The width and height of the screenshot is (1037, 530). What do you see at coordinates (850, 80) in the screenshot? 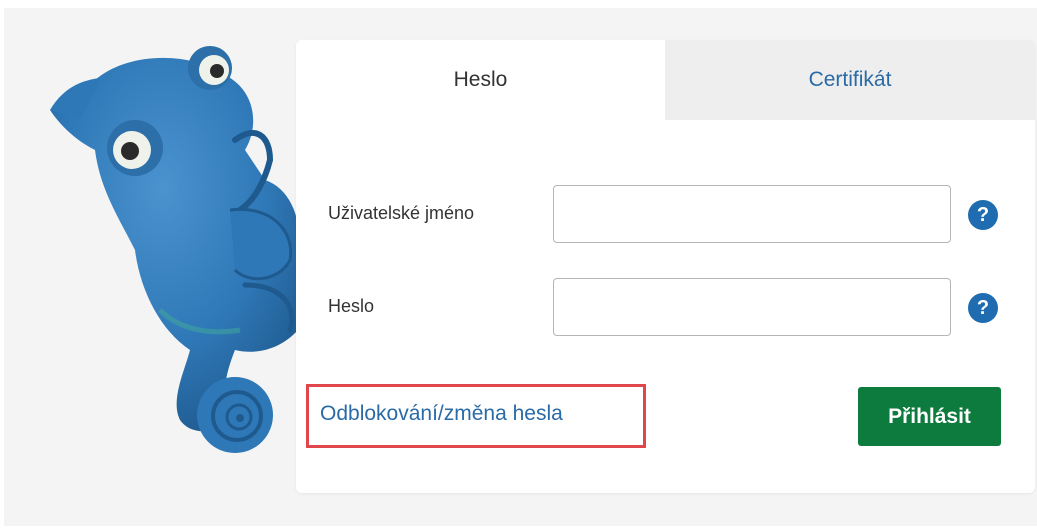
I see `tab-certificate: Certifikát` at bounding box center [850, 80].